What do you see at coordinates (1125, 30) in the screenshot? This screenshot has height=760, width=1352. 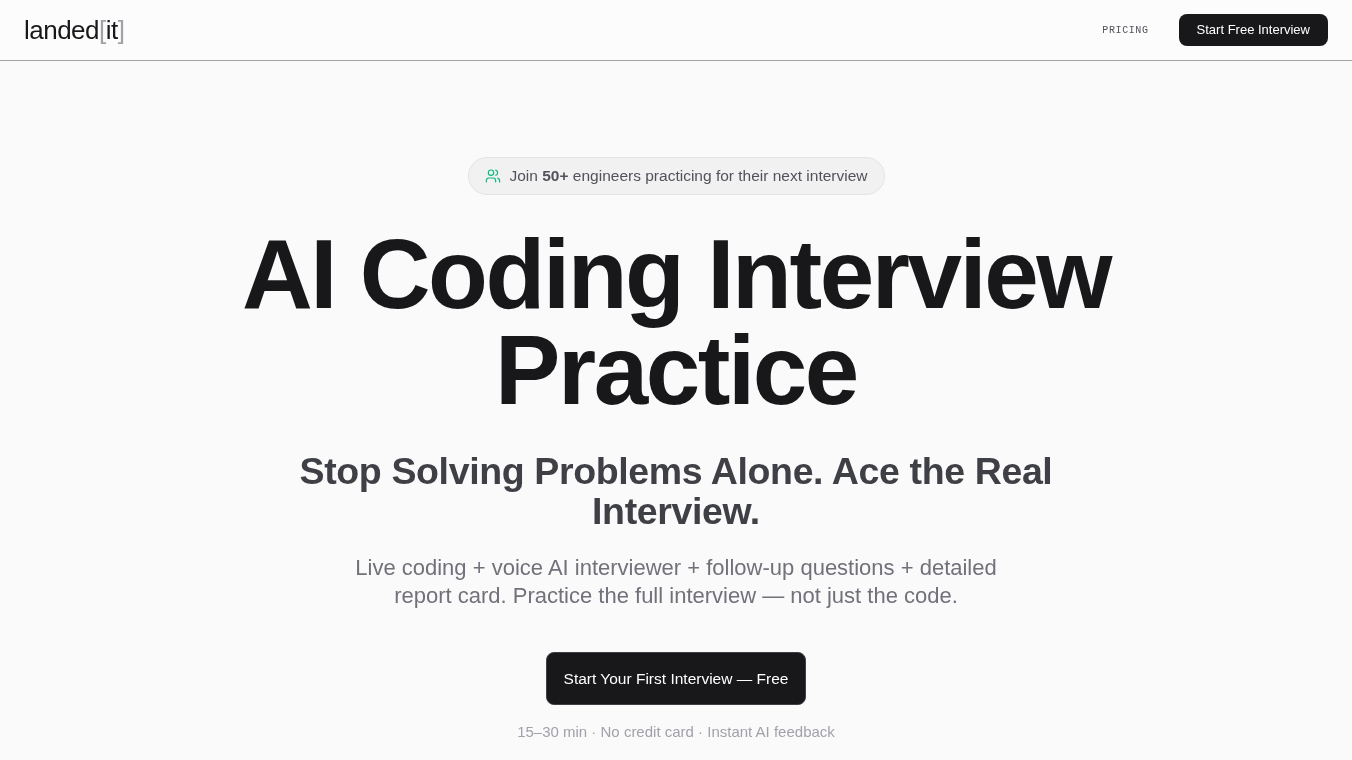 I see `pricing-link: PRICING` at bounding box center [1125, 30].